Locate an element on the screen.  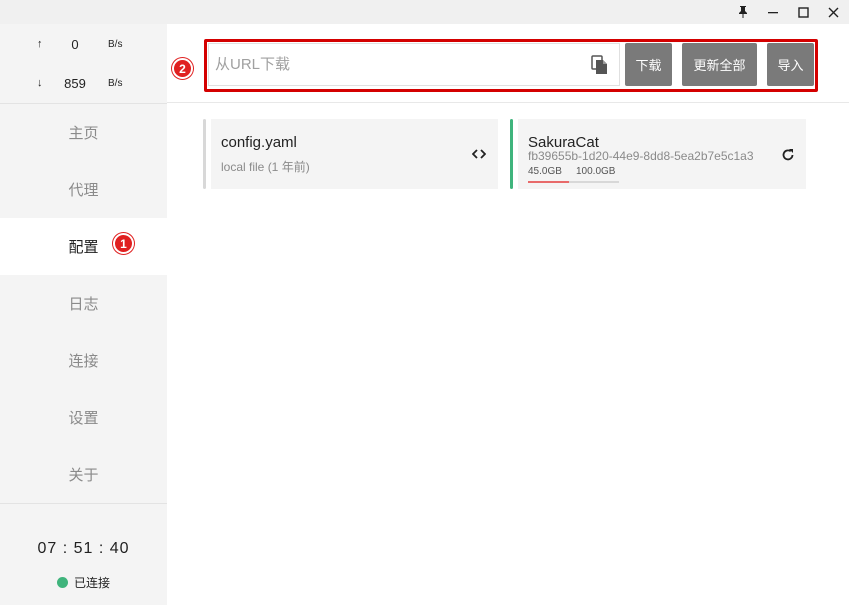
download-arrow-icon: ↓ is located at coordinates (40, 83).